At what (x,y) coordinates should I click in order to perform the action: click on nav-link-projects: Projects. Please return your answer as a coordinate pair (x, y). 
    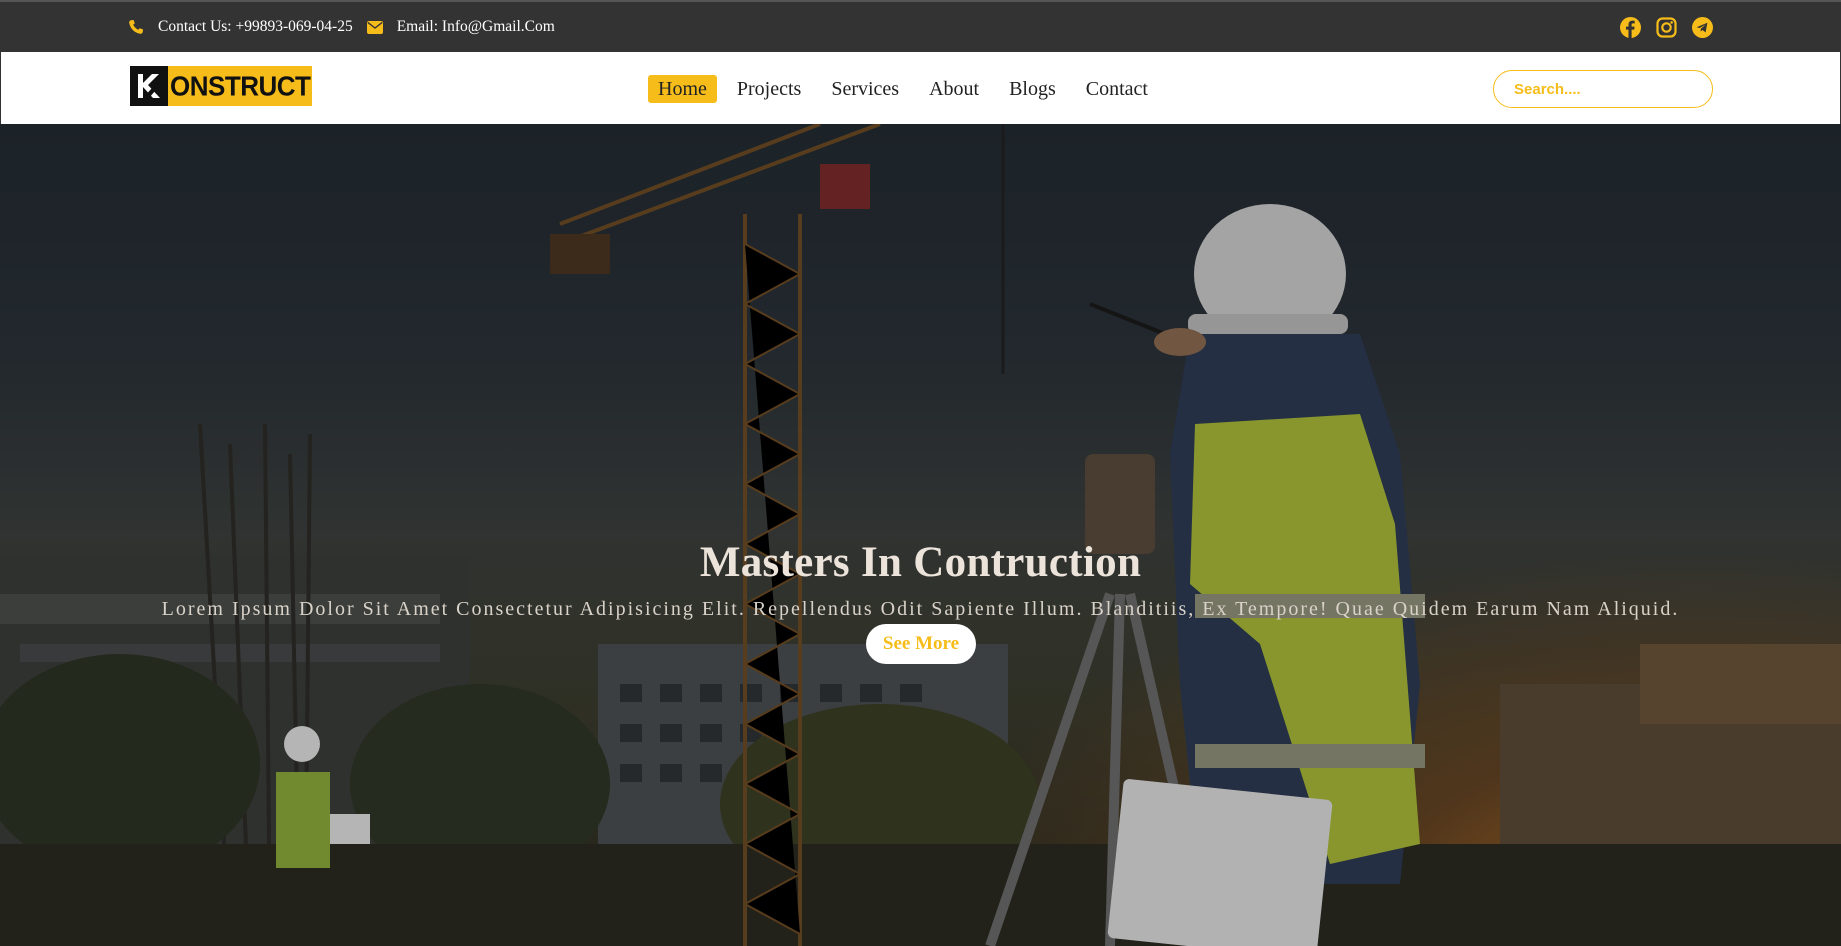
    Looking at the image, I should click on (769, 89).